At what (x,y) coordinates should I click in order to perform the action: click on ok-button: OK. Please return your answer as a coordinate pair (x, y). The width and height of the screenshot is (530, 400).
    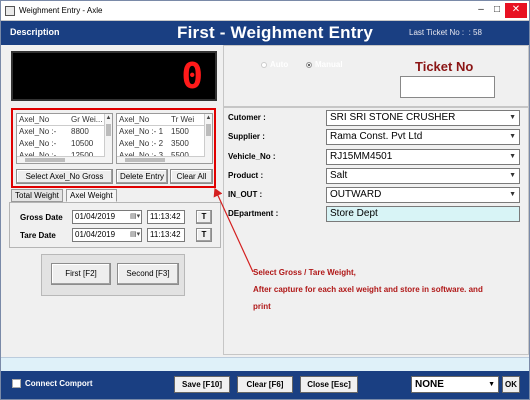
    Looking at the image, I should click on (511, 384).